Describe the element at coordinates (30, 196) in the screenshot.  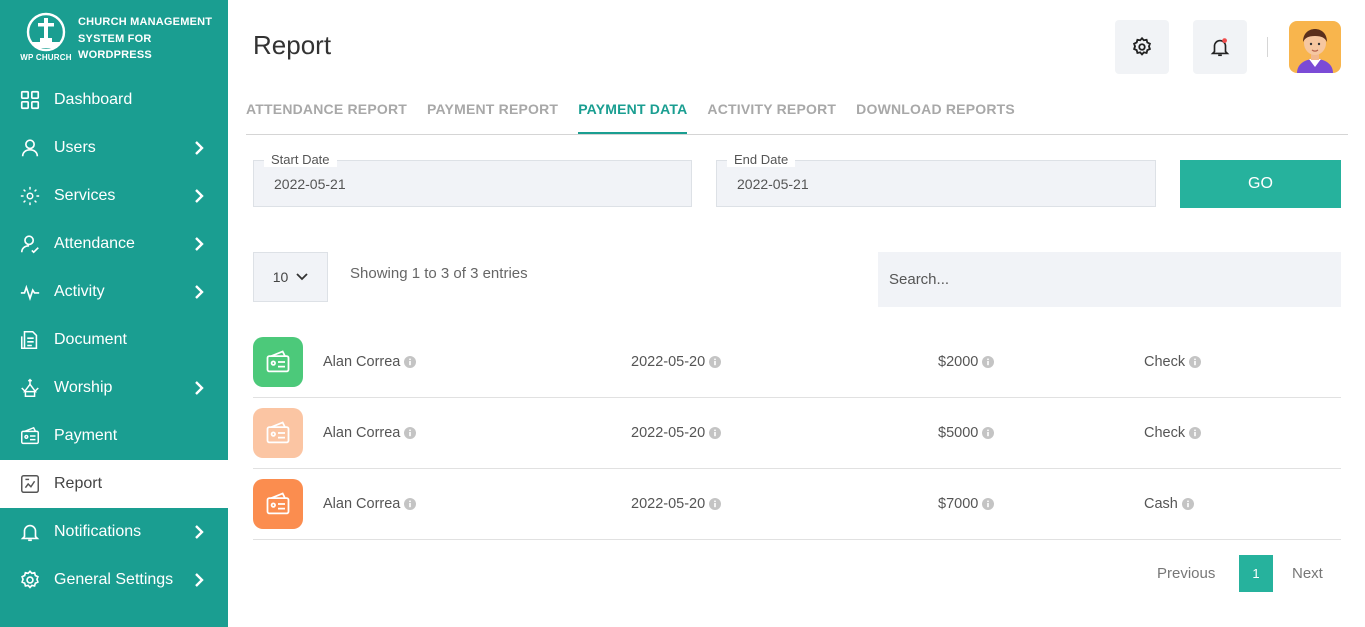
I see `services-icon` at that location.